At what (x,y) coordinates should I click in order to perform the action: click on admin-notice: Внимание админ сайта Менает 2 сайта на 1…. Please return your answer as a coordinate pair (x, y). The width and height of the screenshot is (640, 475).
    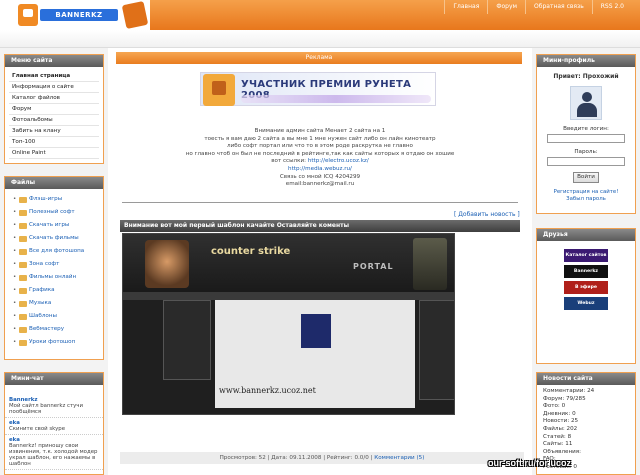
    Looking at the image, I should click on (320, 158).